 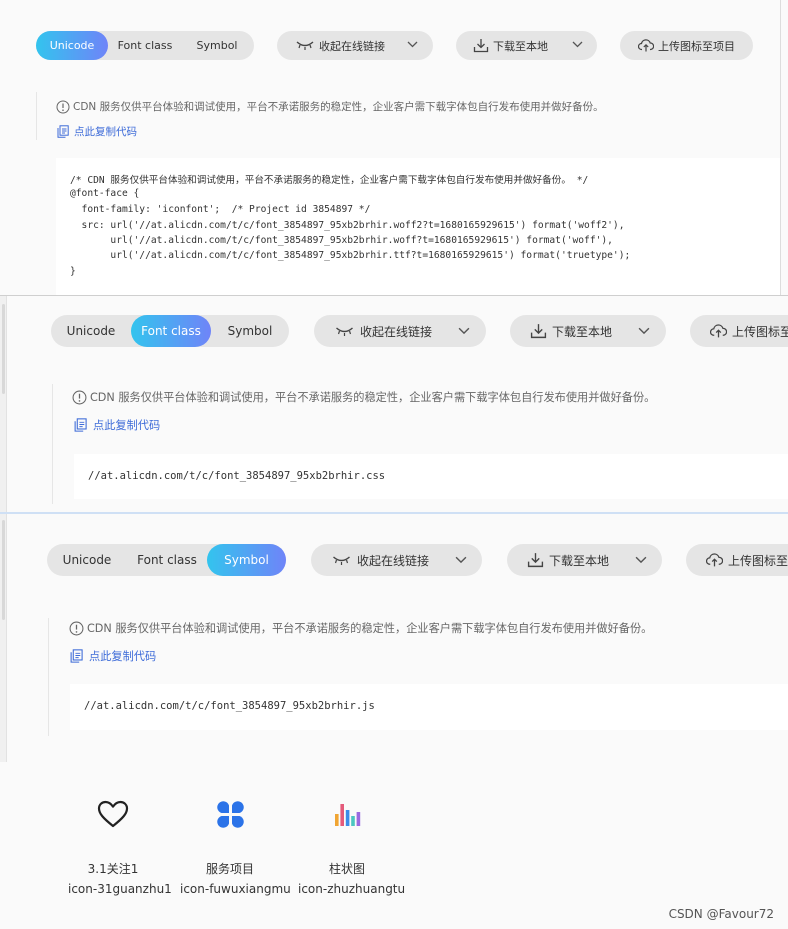 I want to click on upload-to-project-label: 上传图标至项目, so click(x=696, y=46).